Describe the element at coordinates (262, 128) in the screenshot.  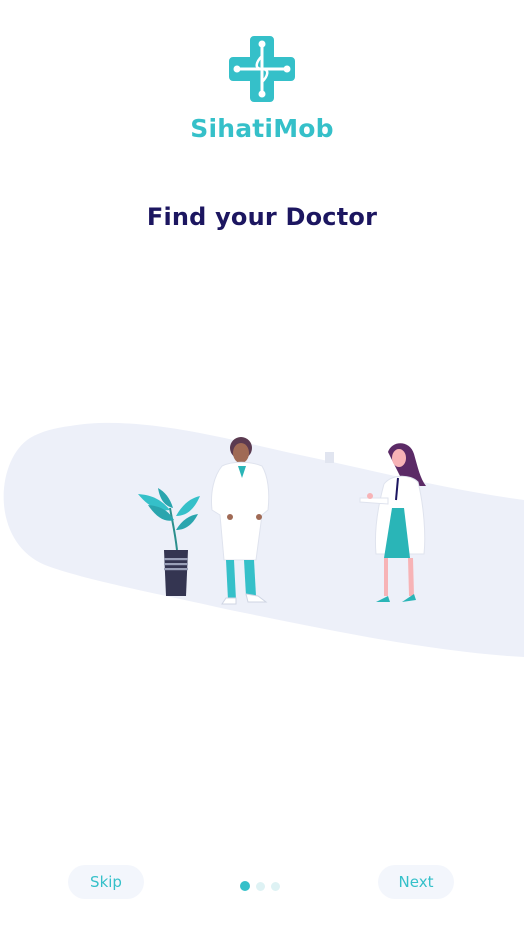
I see `brand-name: SihatiMob` at that location.